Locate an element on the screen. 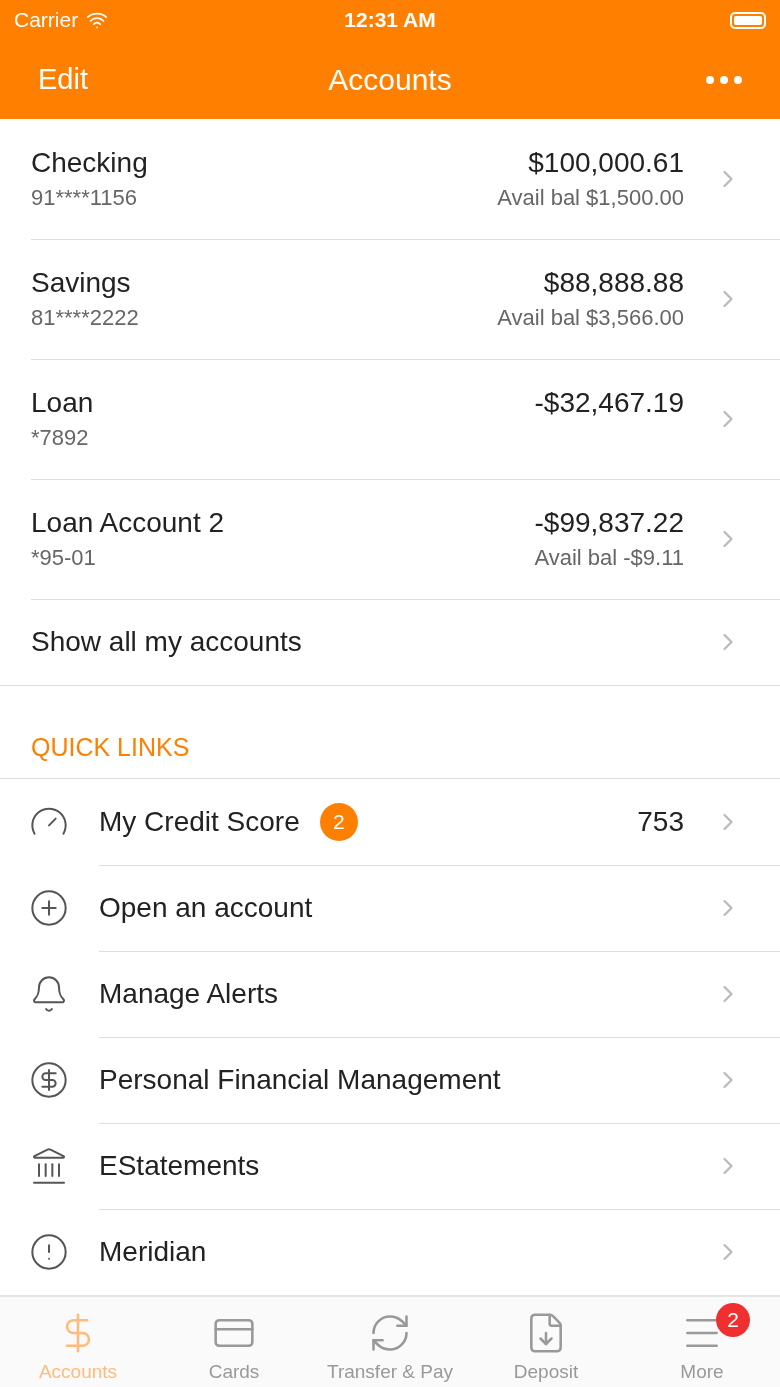 The height and width of the screenshot is (1387, 780). account-balance: $88,888.88 is located at coordinates (613, 282).